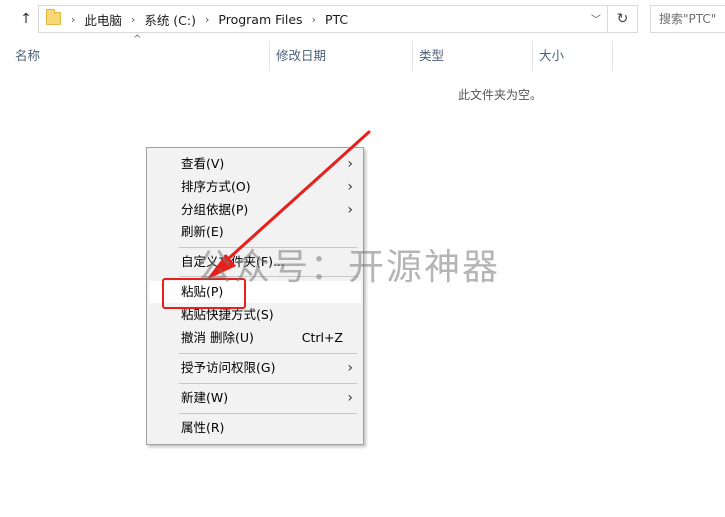 The width and height of the screenshot is (725, 517). I want to click on menu-item-view: 查看(V) ›, so click(255, 164).